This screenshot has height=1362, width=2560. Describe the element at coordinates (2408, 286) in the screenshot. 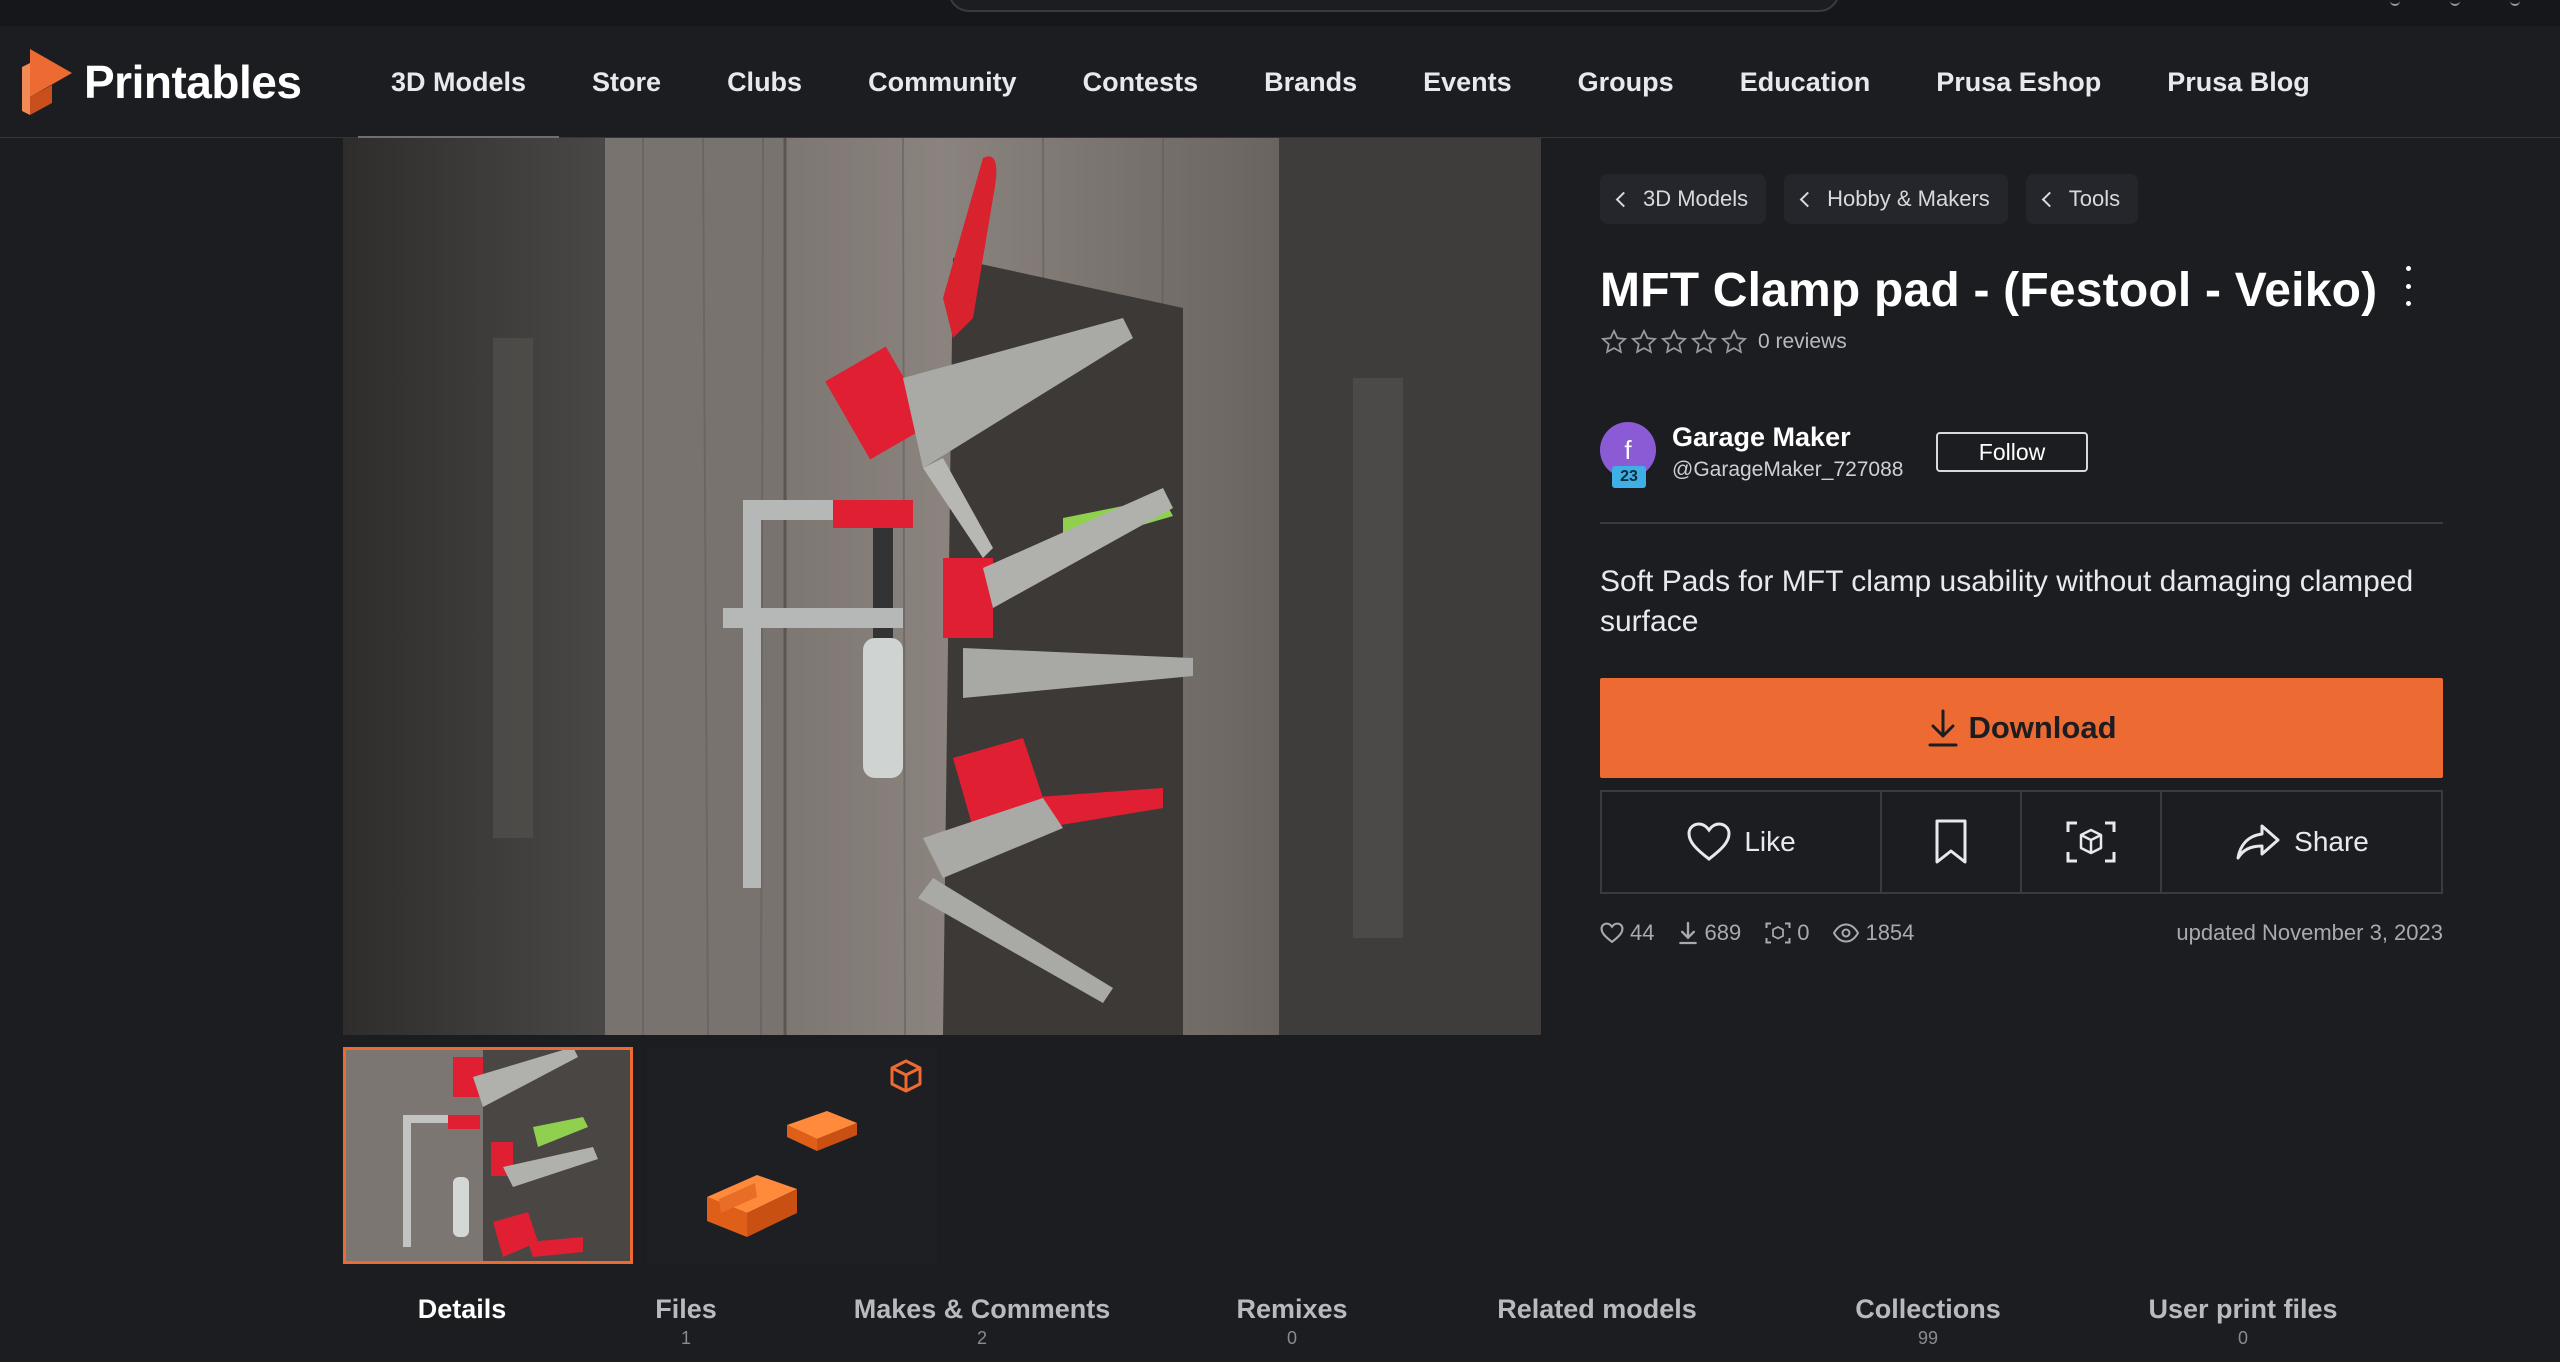

I see `more-options-icon` at that location.